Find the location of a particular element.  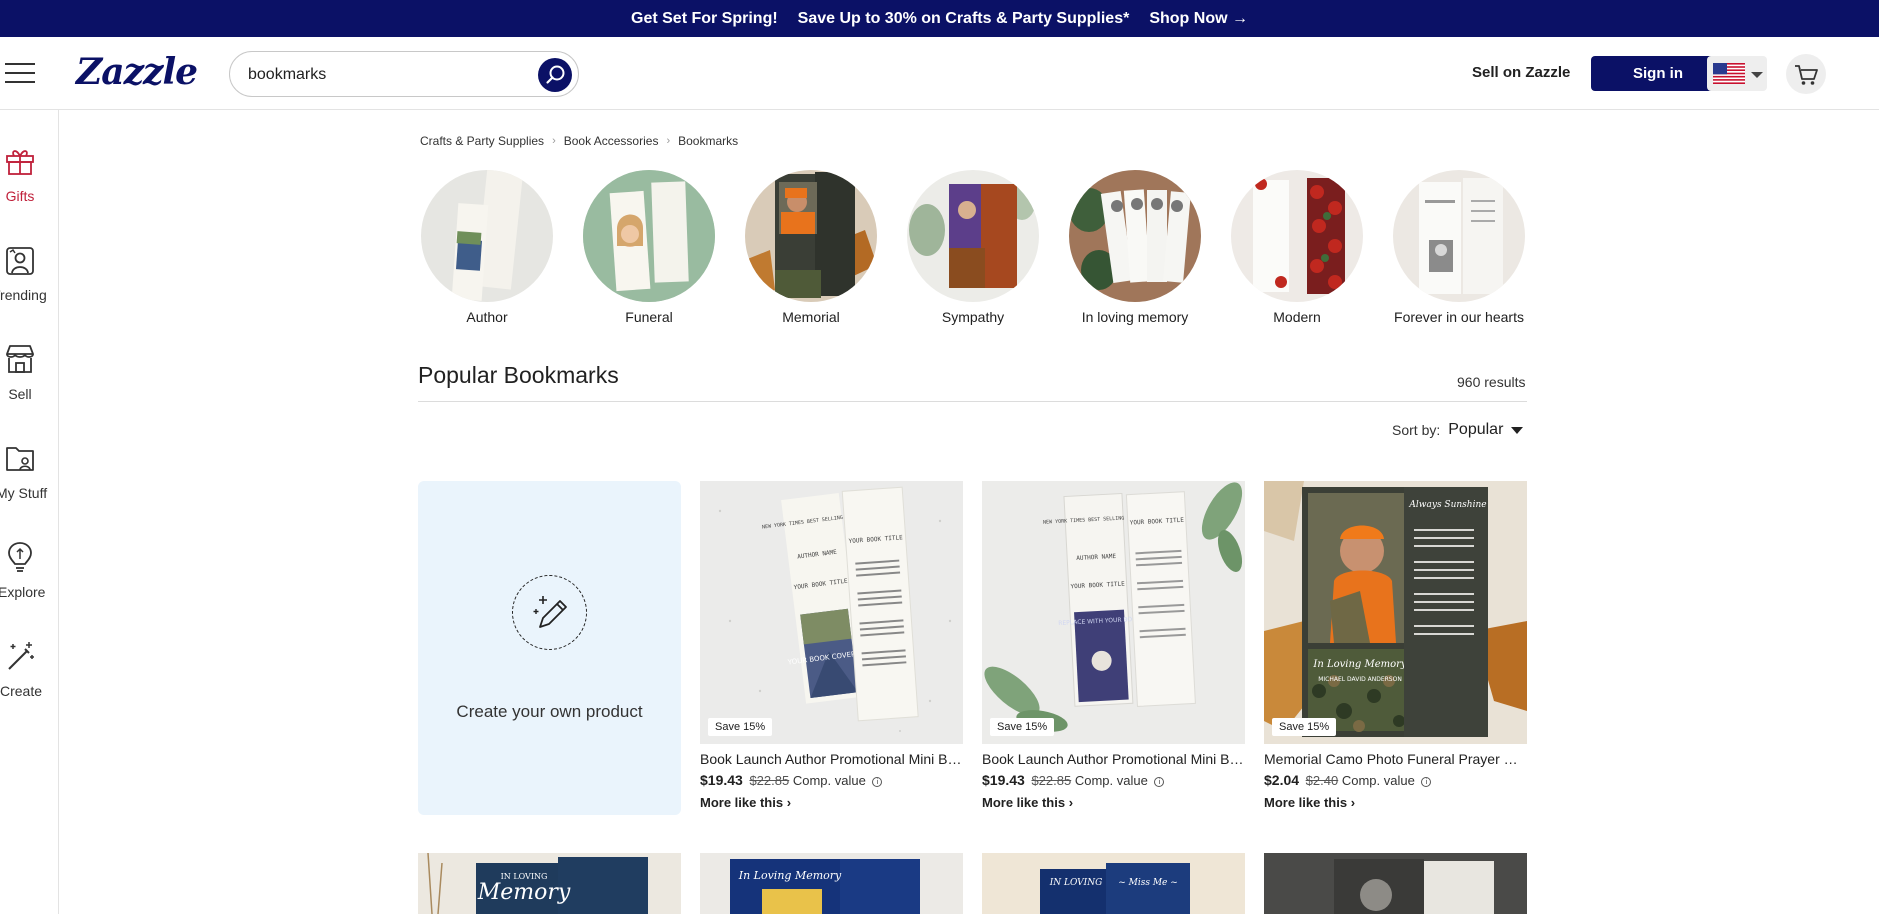

create-your-own-card: Create your own product is located at coordinates (549, 648).